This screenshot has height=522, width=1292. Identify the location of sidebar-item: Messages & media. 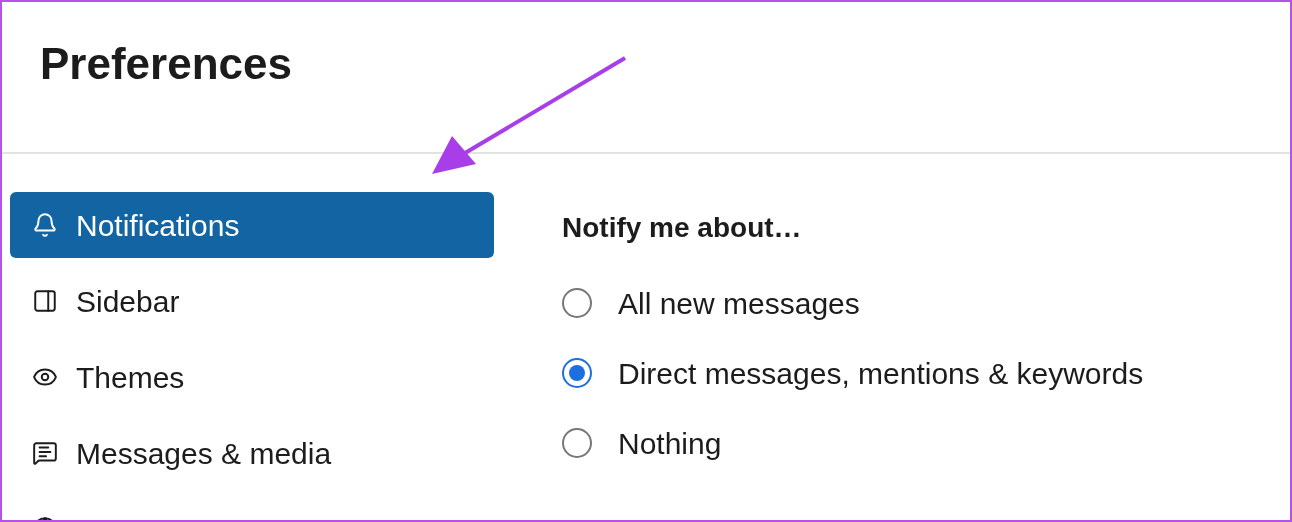
(252, 453).